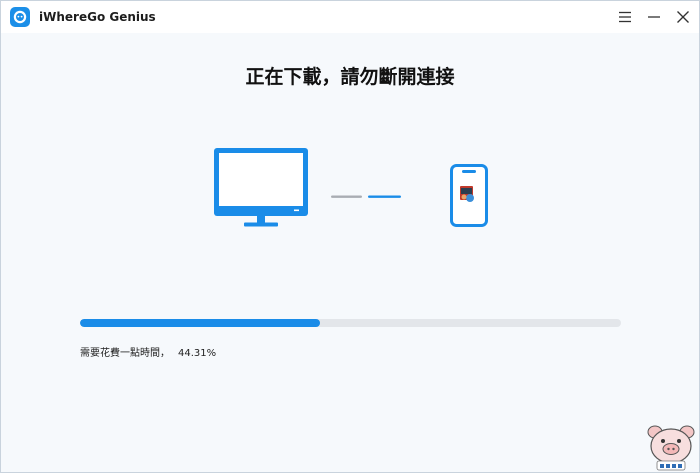 The height and width of the screenshot is (473, 700). Describe the element at coordinates (197, 353) in the screenshot. I see `progress-percent: 44.31%` at that location.